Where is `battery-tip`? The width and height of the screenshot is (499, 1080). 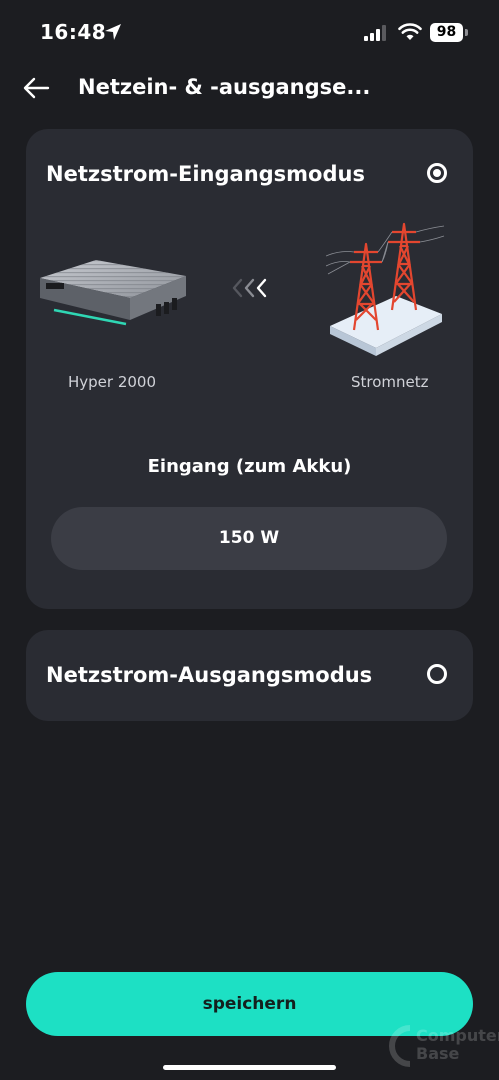 battery-tip is located at coordinates (466, 32).